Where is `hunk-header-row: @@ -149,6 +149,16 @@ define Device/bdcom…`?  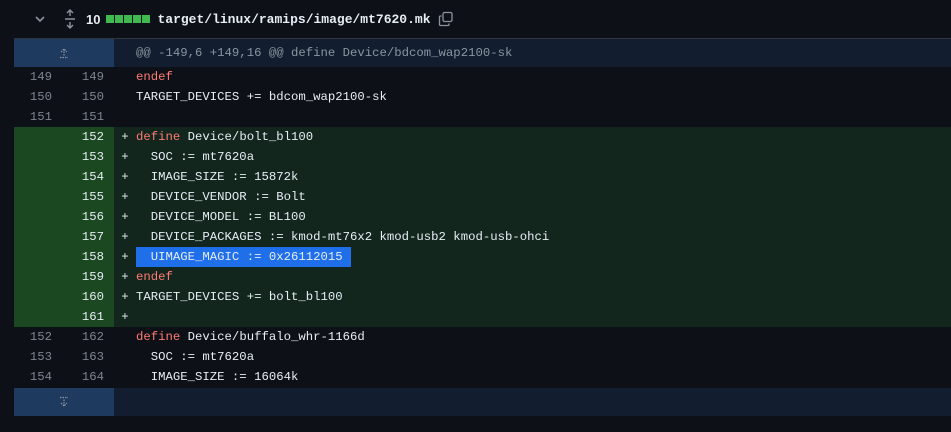 hunk-header-row: @@ -149,6 +149,16 @@ define Device/bdcom… is located at coordinates (482, 53).